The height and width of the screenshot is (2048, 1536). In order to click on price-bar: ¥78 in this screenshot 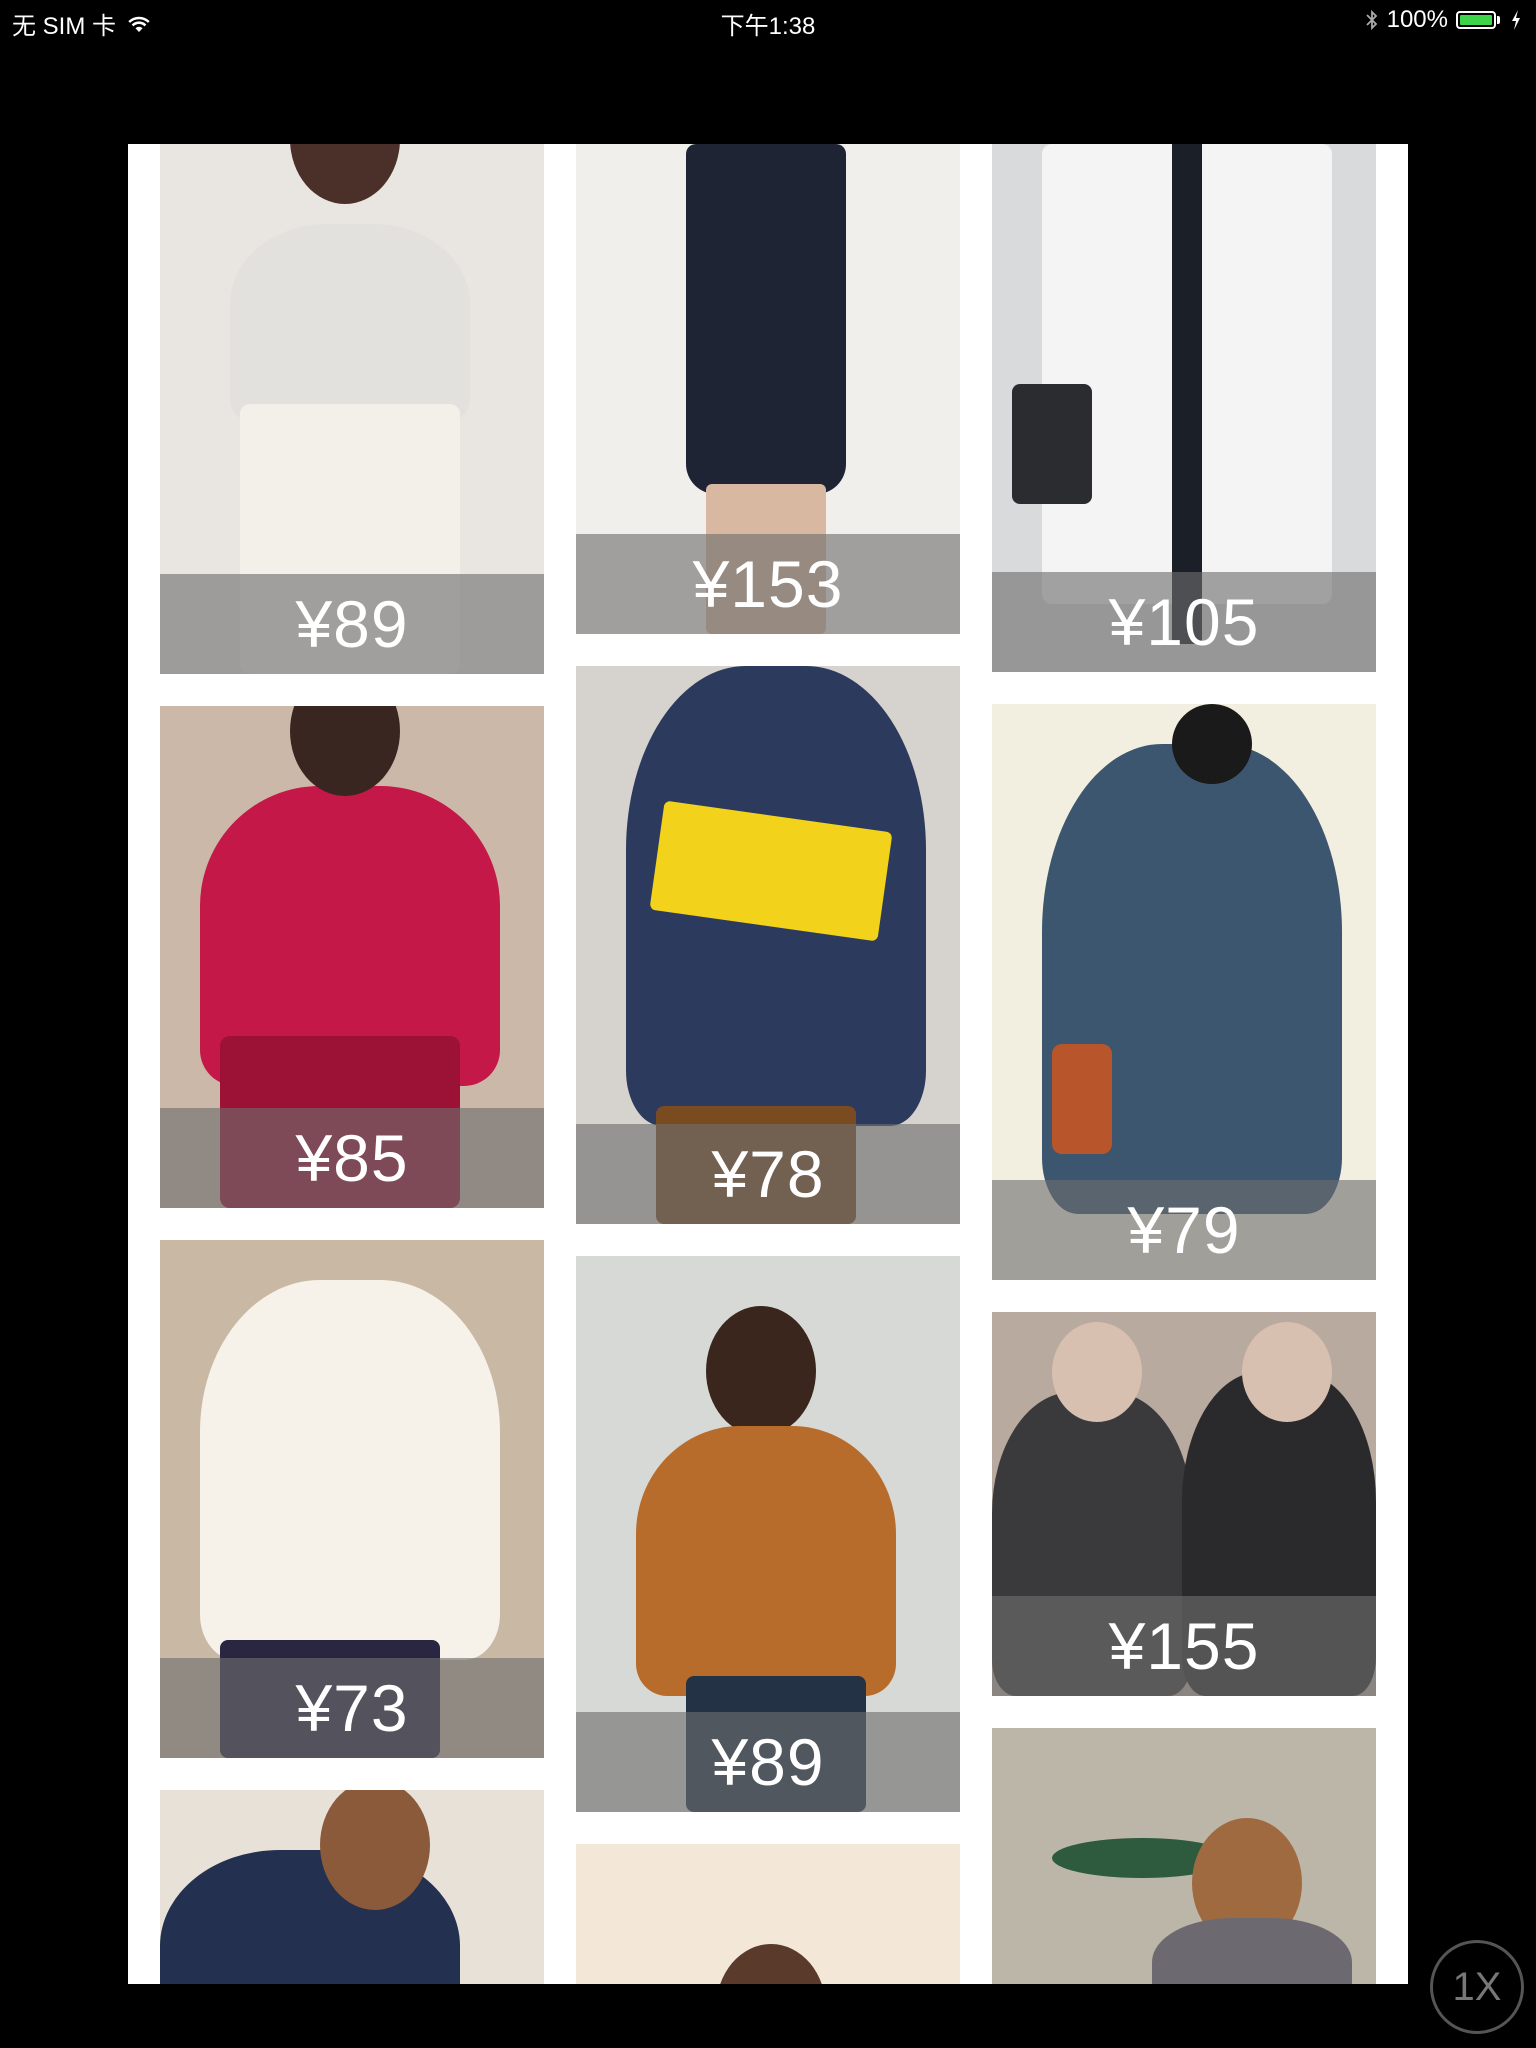, I will do `click(768, 1174)`.